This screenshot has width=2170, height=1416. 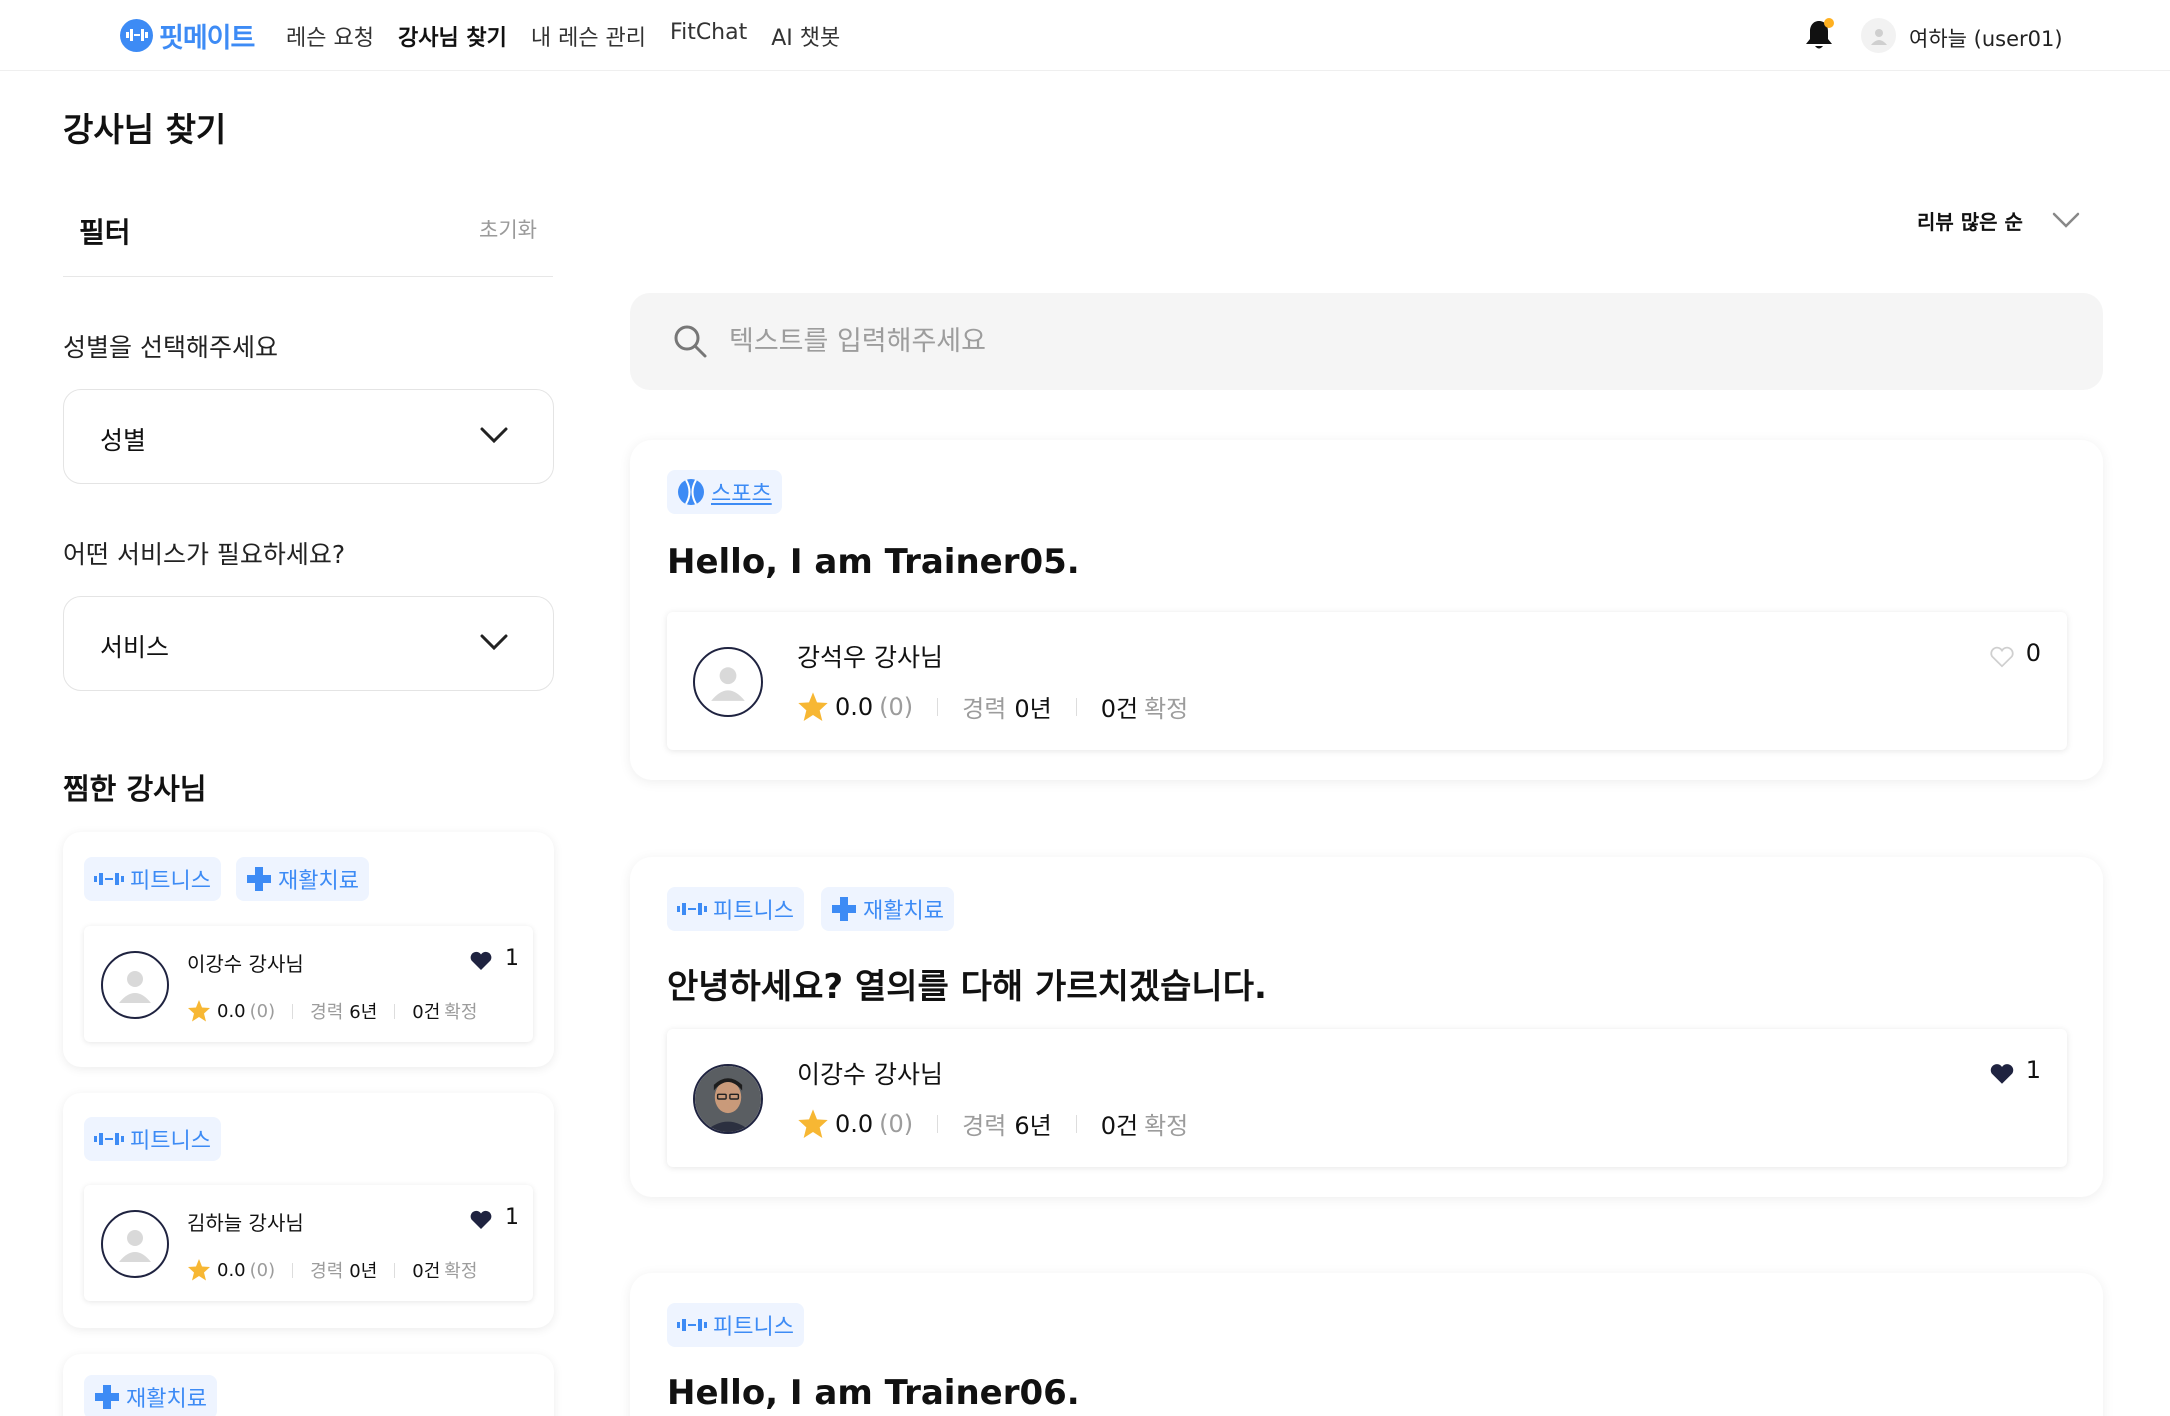 What do you see at coordinates (308, 643) in the screenshot?
I see `service-select: 서비스` at bounding box center [308, 643].